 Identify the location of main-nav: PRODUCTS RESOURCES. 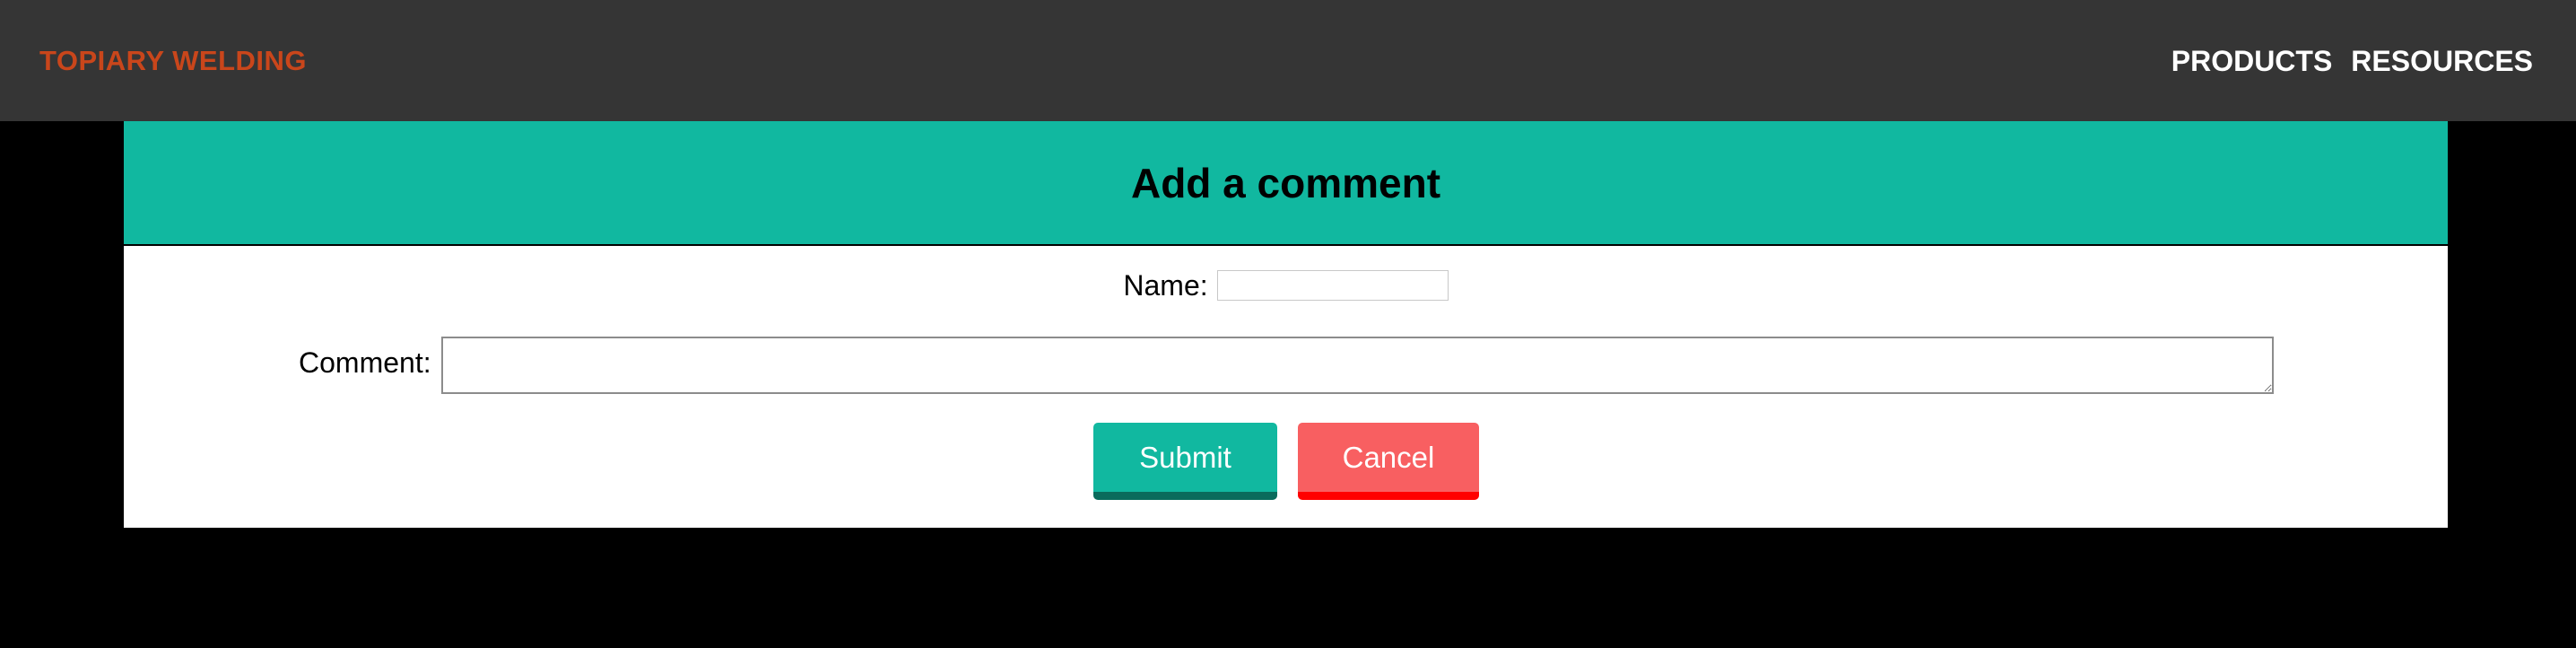
(2352, 61).